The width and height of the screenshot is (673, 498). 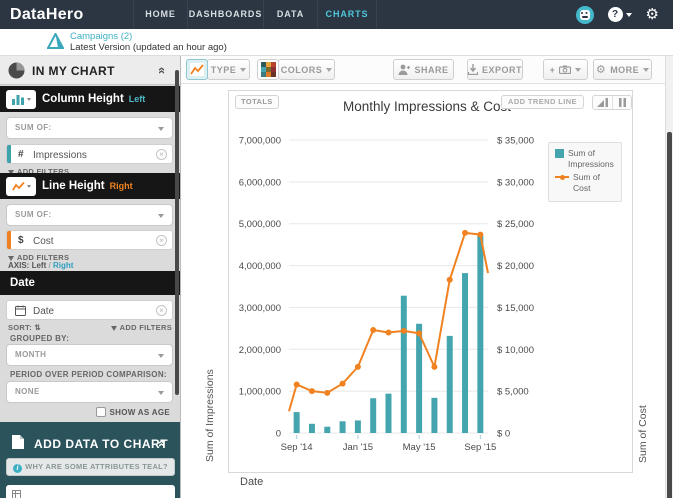 I want to click on dataset-version-text: Latest Version (updated an hour ago), so click(x=148, y=47).